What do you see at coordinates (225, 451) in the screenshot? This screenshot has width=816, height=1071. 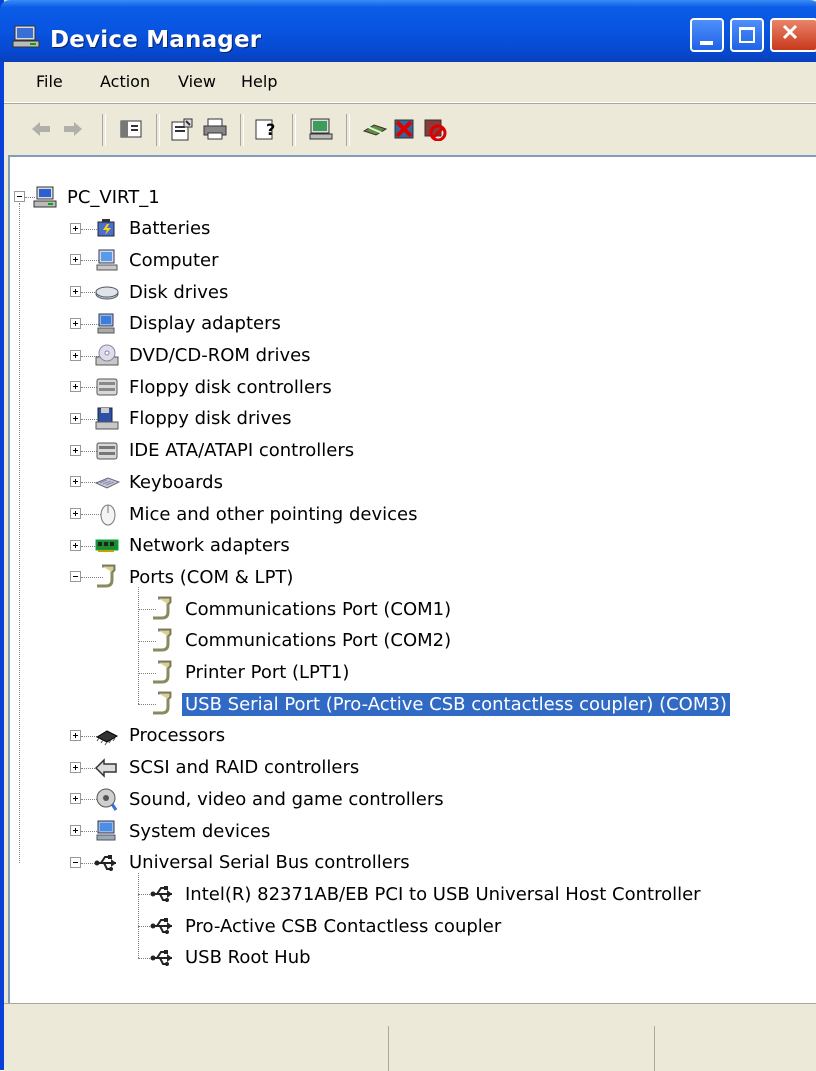 I see `category-item: IDE ATA/ATAPI controllers` at bounding box center [225, 451].